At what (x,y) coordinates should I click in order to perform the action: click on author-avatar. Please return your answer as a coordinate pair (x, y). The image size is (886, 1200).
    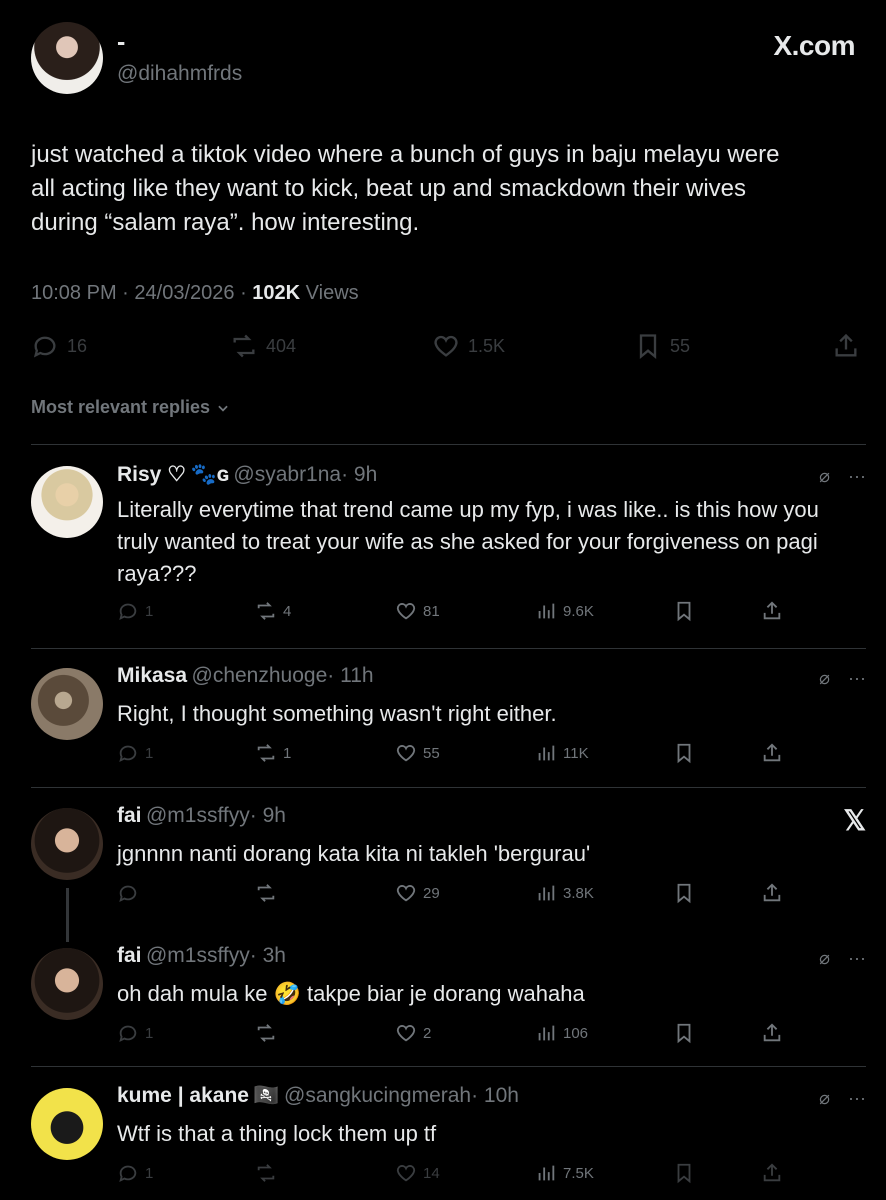
    Looking at the image, I should click on (67, 58).